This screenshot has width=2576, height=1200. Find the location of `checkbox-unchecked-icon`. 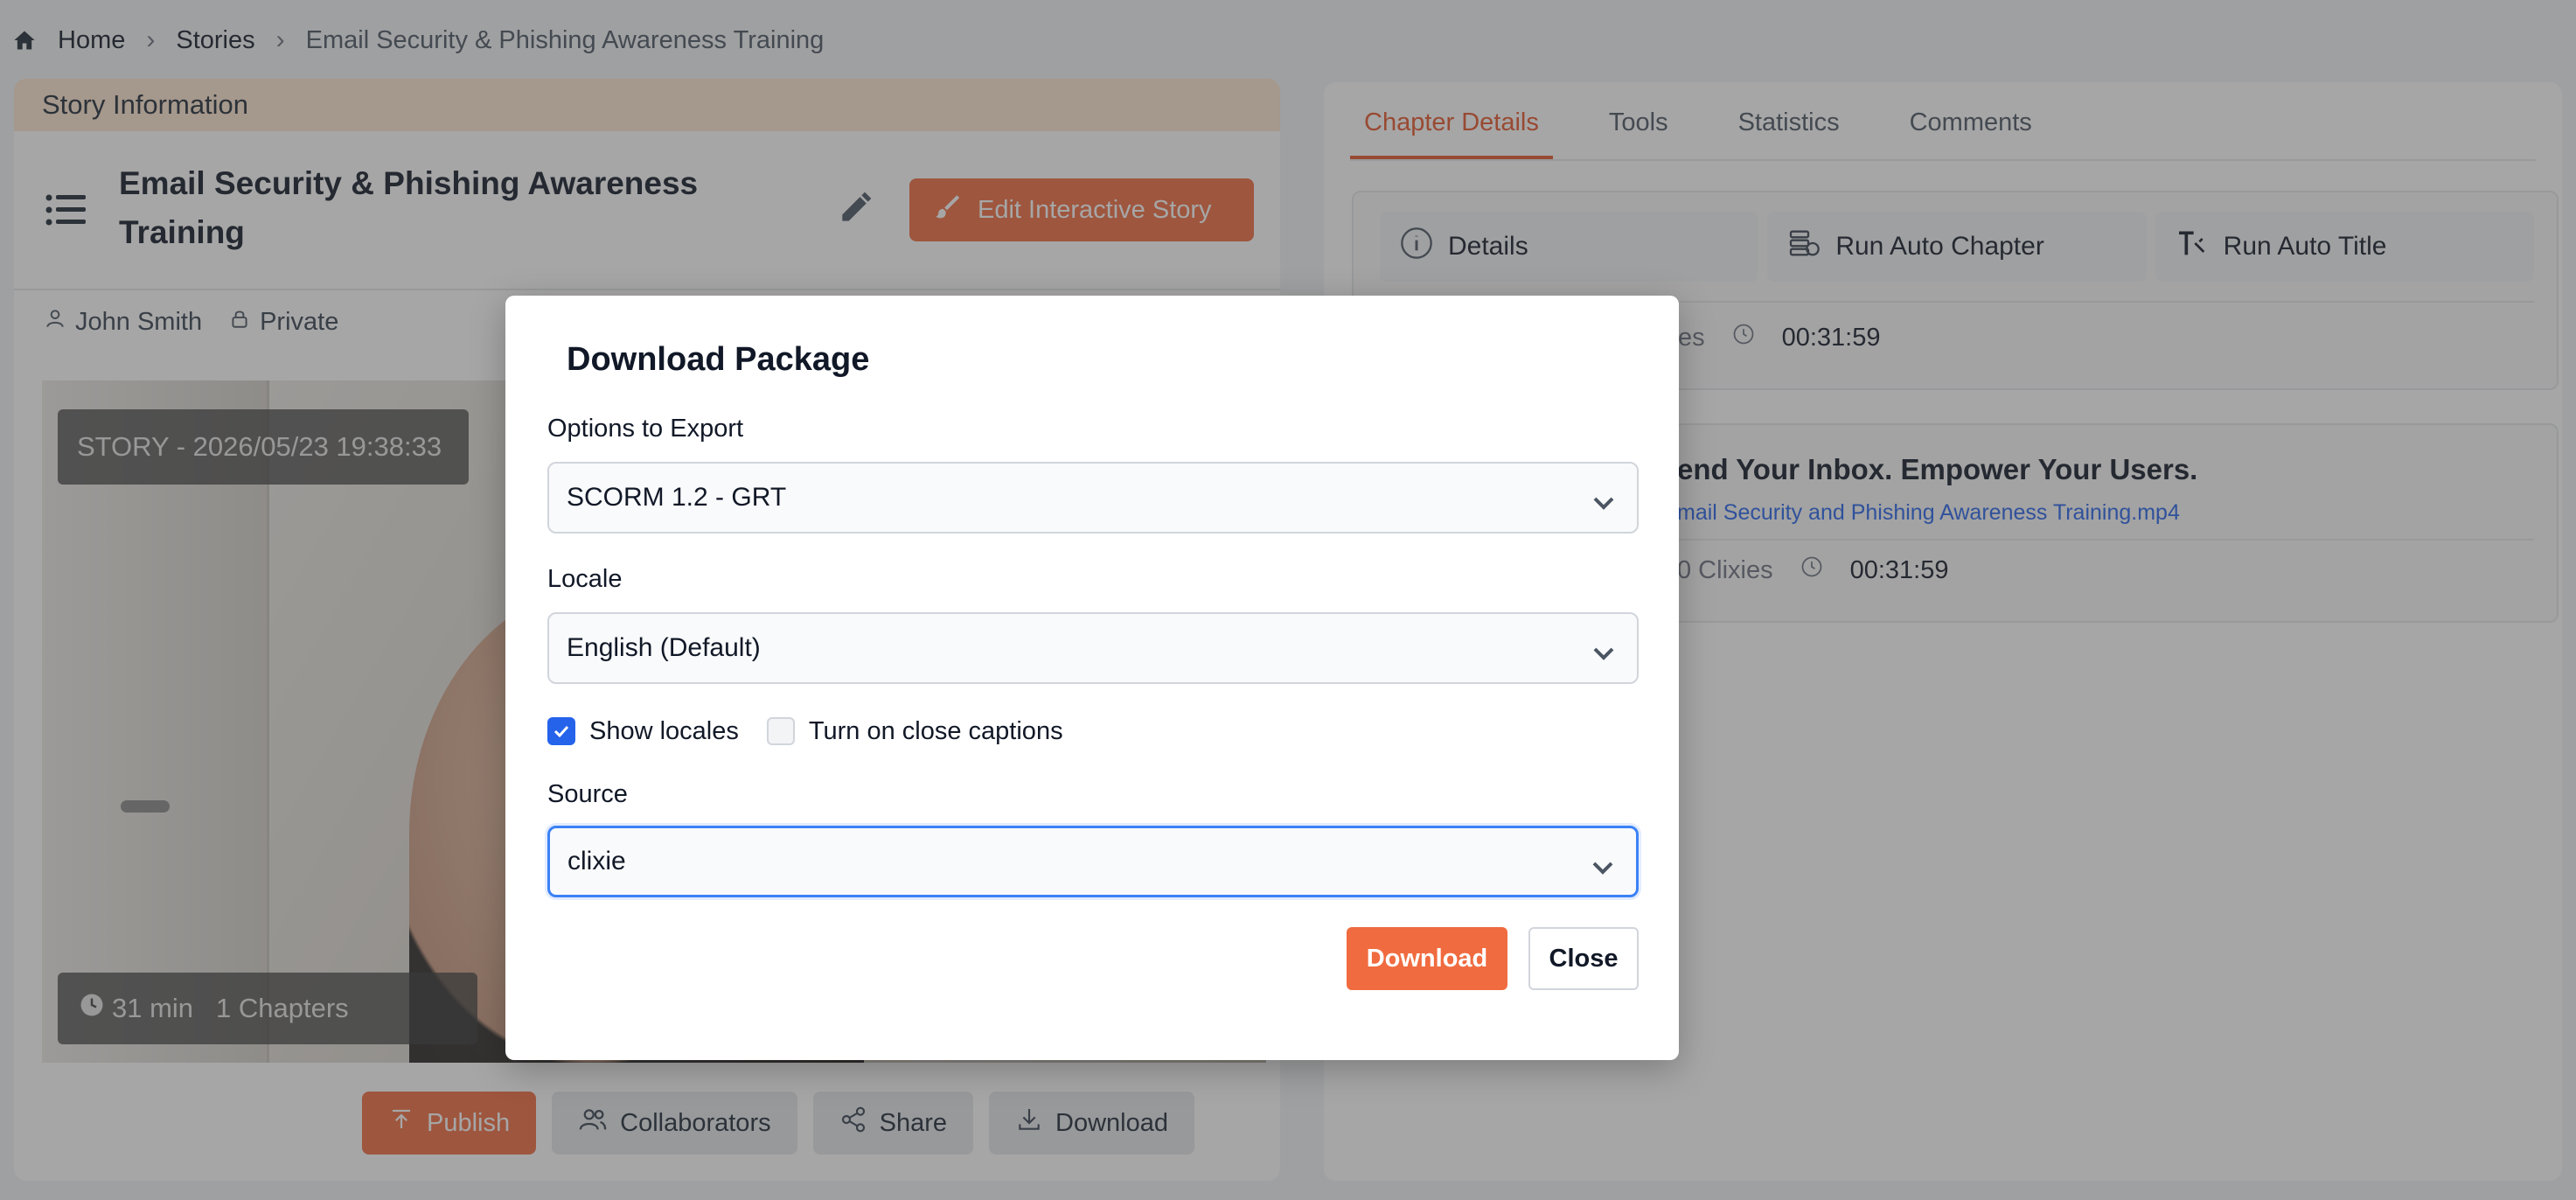

checkbox-unchecked-icon is located at coordinates (780, 731).